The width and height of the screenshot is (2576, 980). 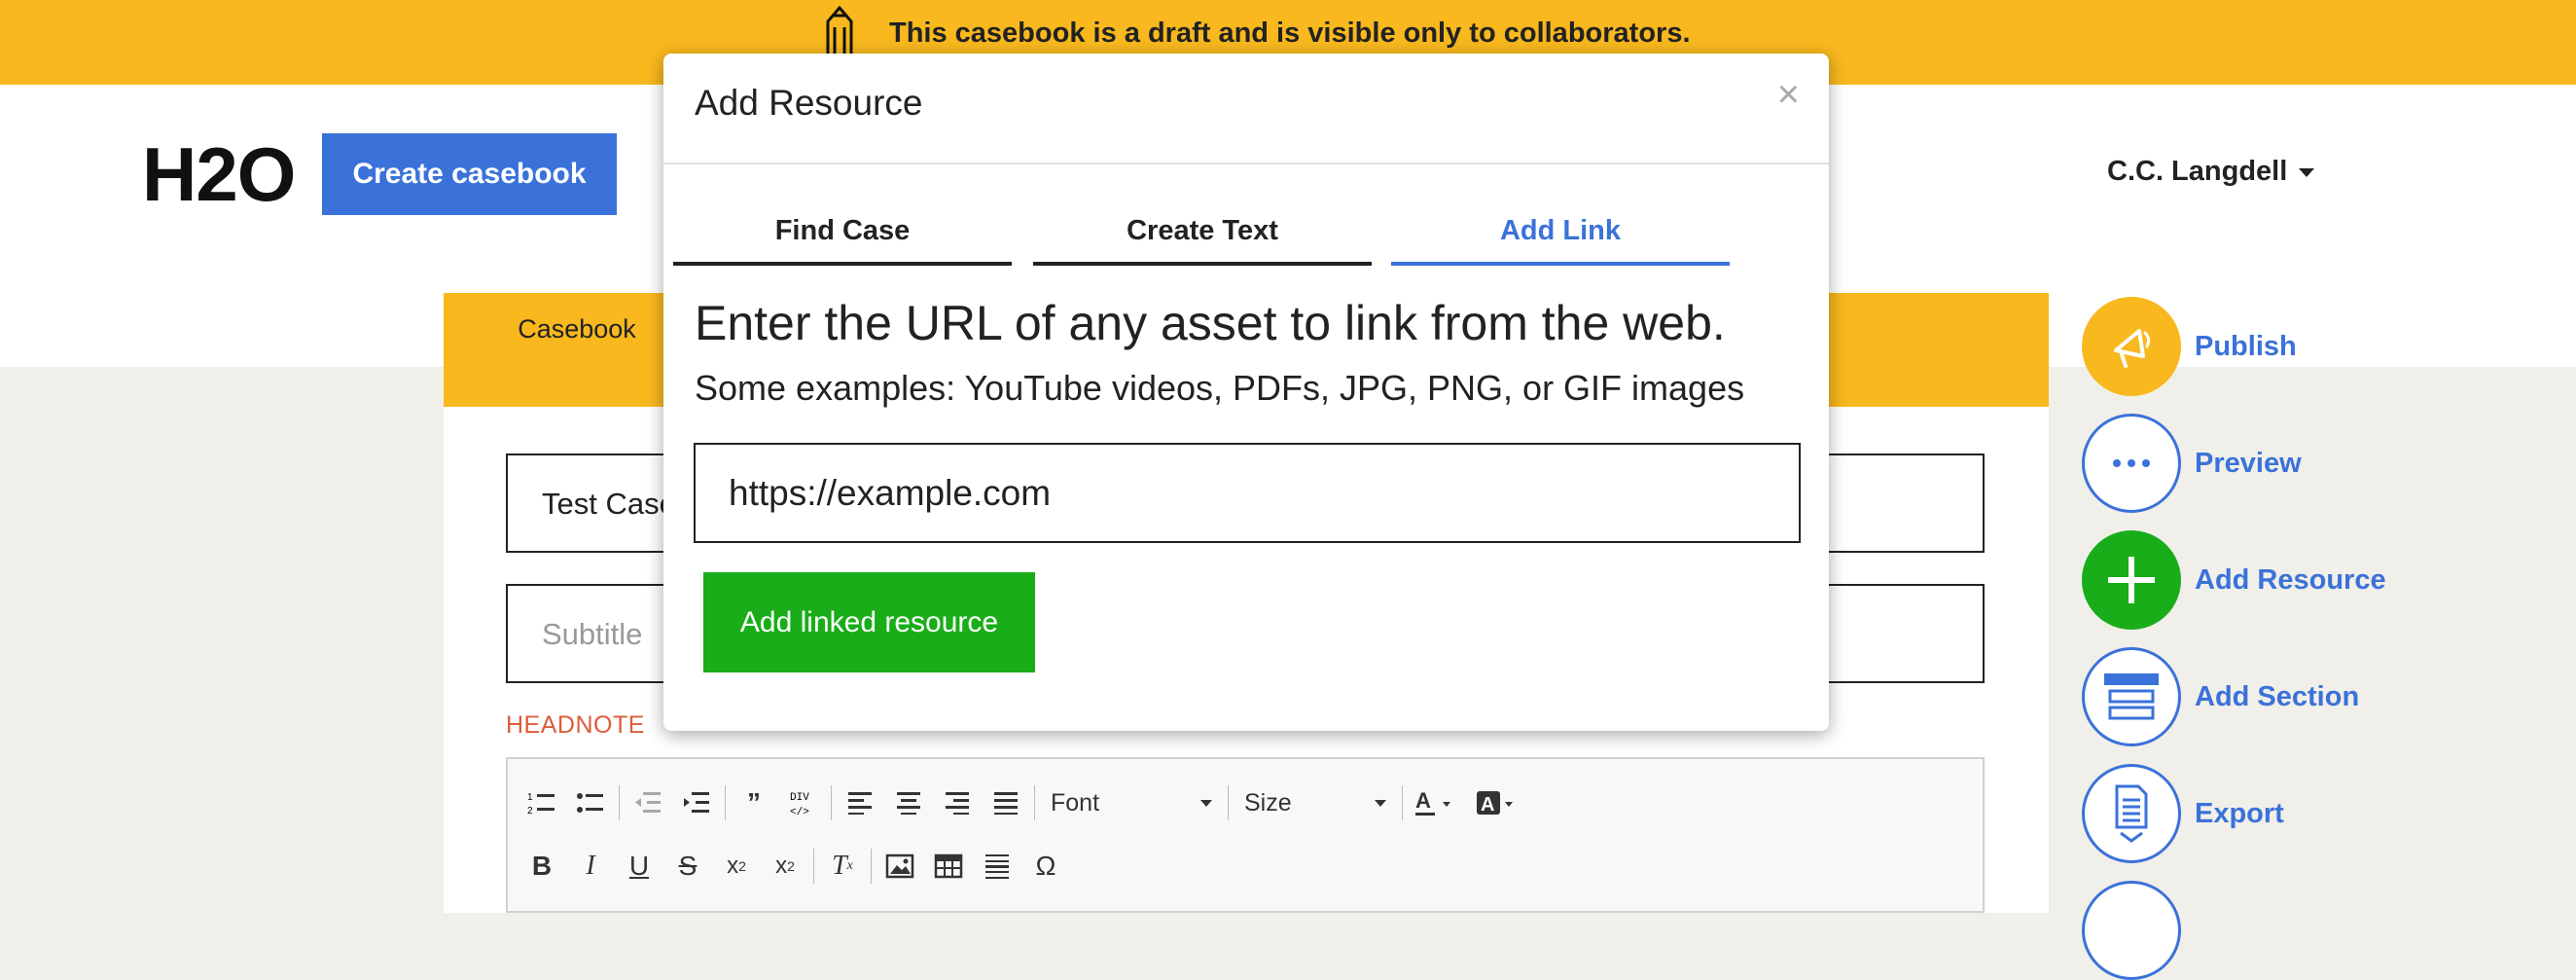 What do you see at coordinates (542, 867) in the screenshot?
I see `bold-icon: B` at bounding box center [542, 867].